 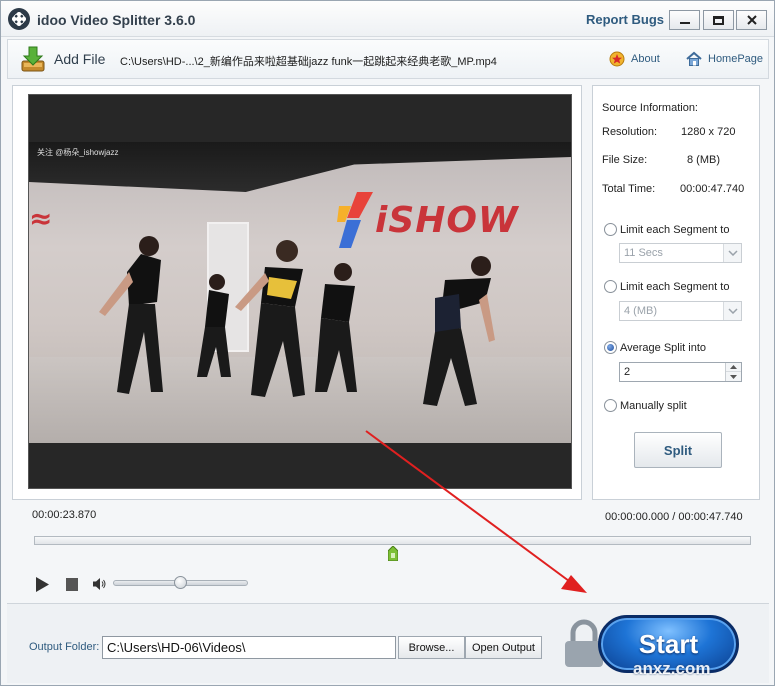 I want to click on limit-size-select: 4 (MB), so click(x=680, y=311).